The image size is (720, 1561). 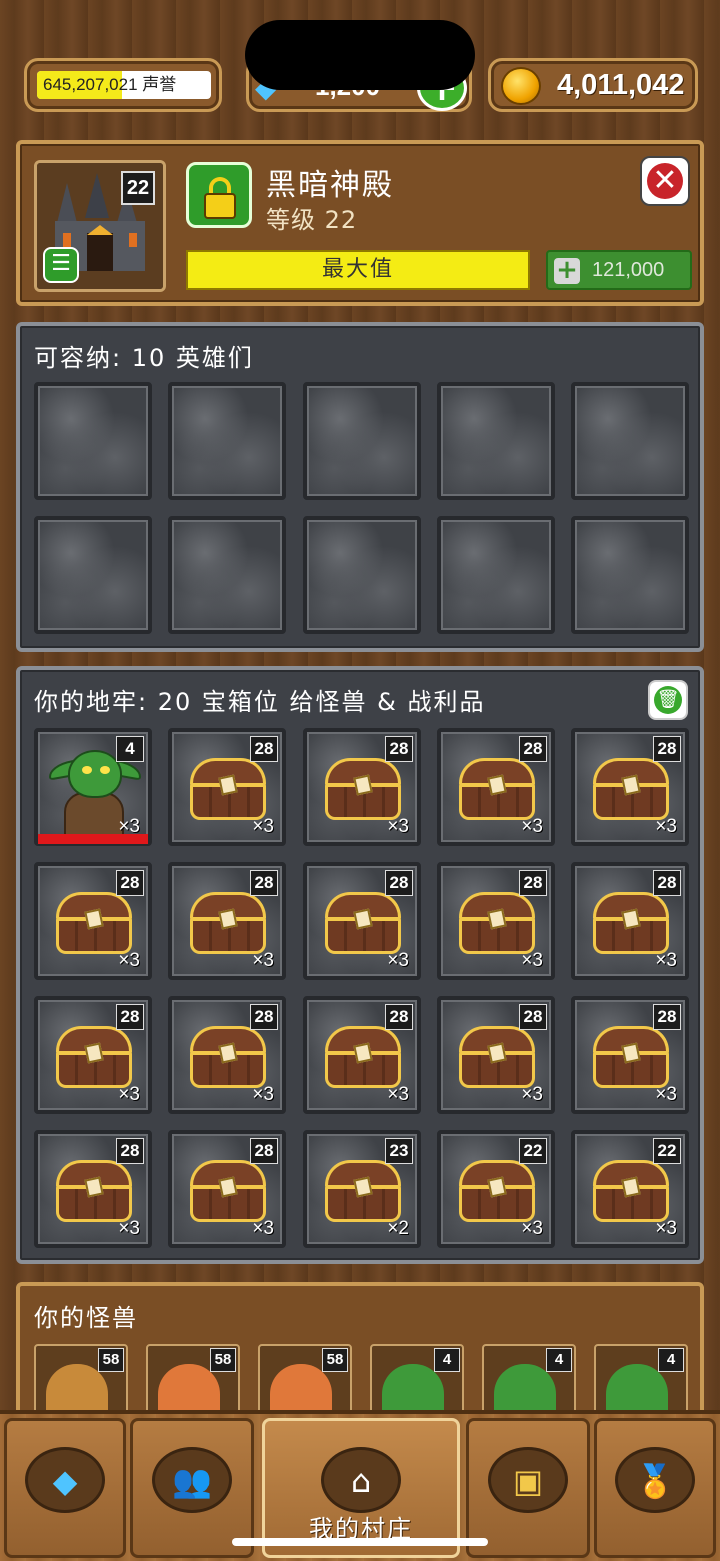 I want to click on nav-tab-chest: ▣, so click(x=528, y=1488).